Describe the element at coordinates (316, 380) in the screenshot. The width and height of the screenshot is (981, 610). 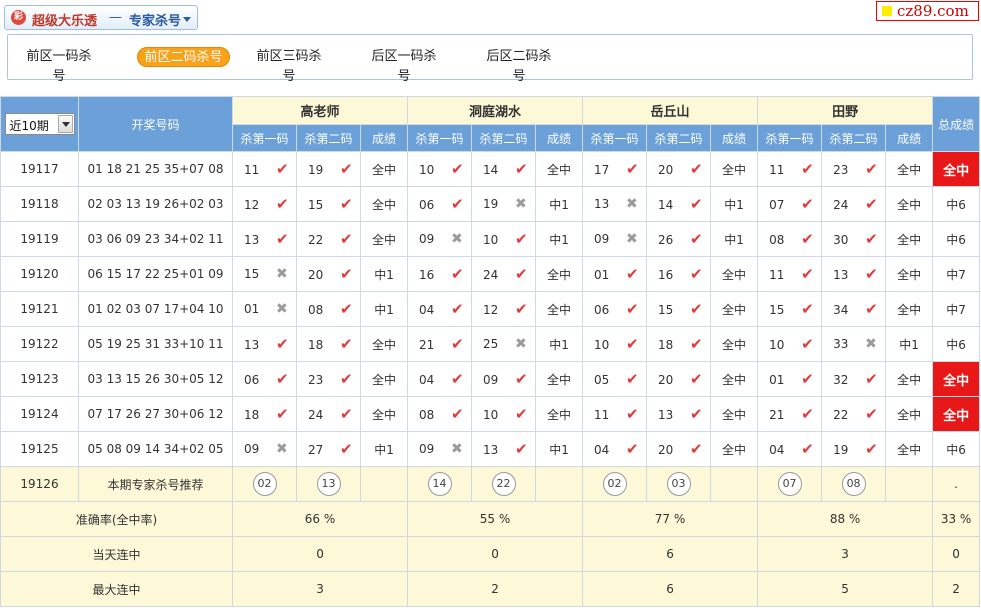
I see `kill-number: 23` at that location.